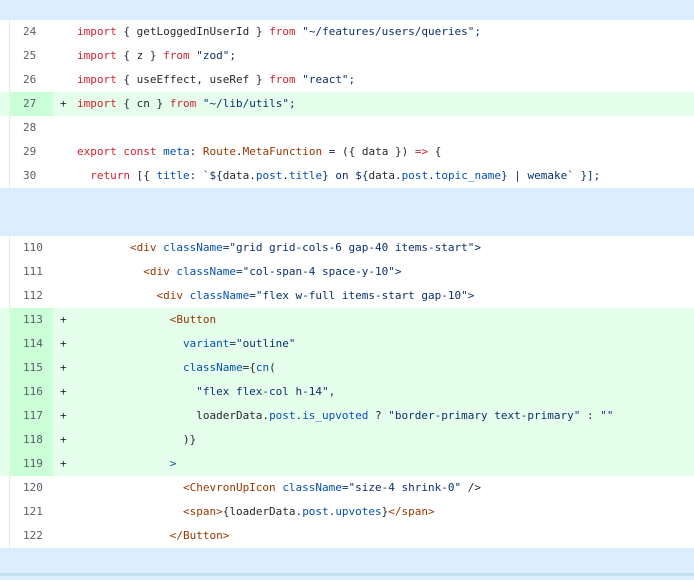 Image resolution: width=694 pixels, height=580 pixels. I want to click on line-number: 111, so click(31, 272).